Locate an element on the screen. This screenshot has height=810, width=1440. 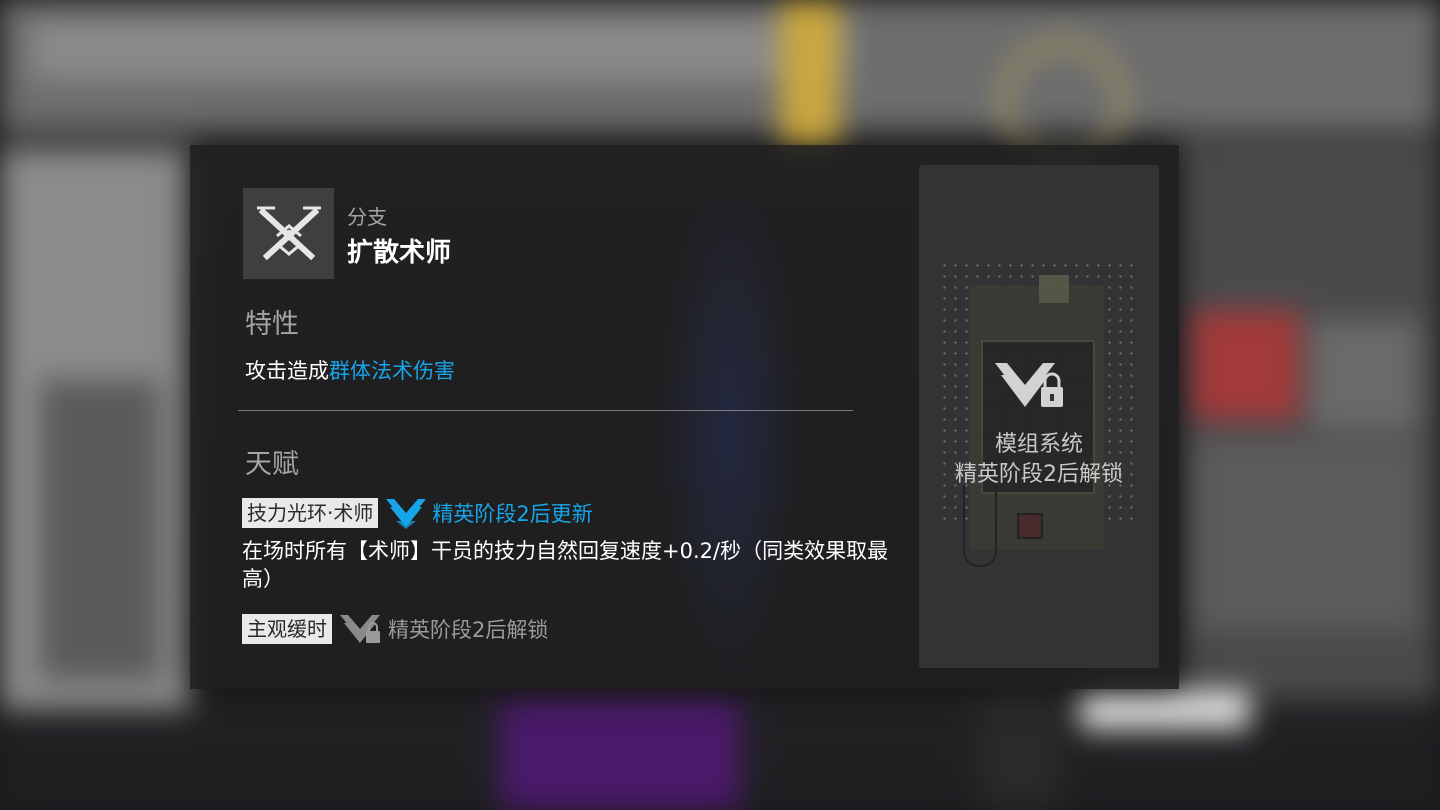
trait-text-highlight: 群体法术伤害 is located at coordinates (392, 371).